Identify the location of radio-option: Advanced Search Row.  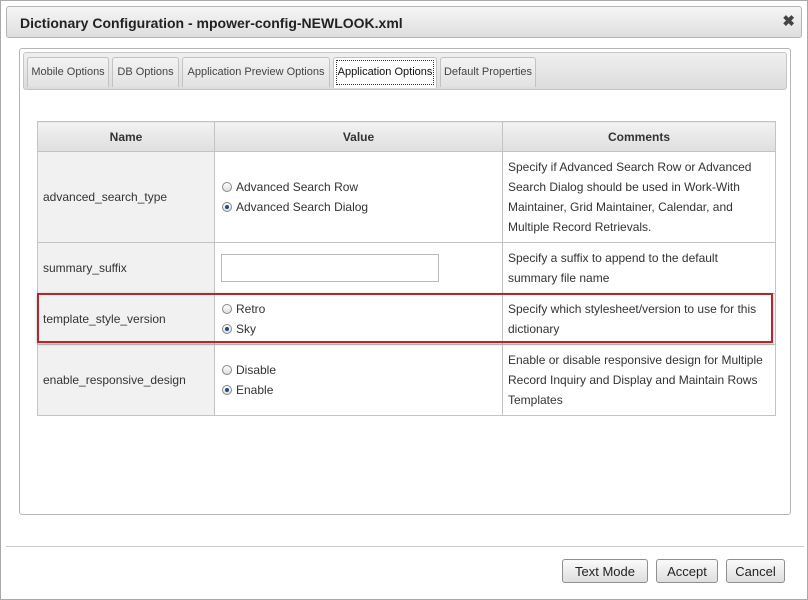
(358, 187).